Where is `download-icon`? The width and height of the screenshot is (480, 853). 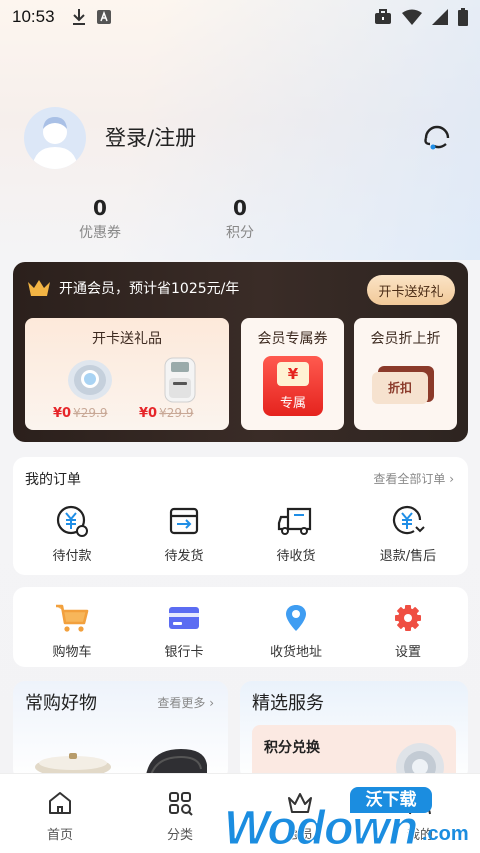 download-icon is located at coordinates (78, 17).